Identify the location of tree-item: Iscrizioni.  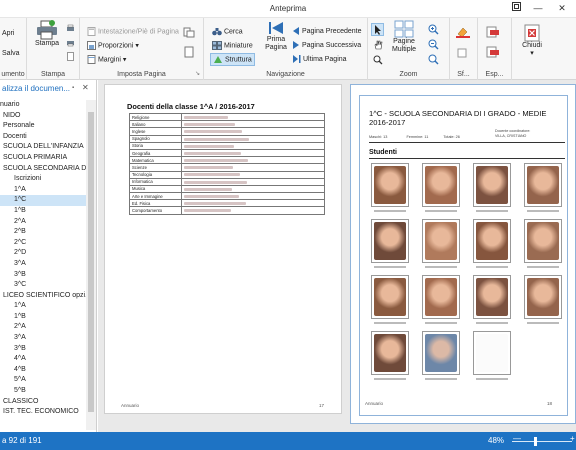
(43, 179).